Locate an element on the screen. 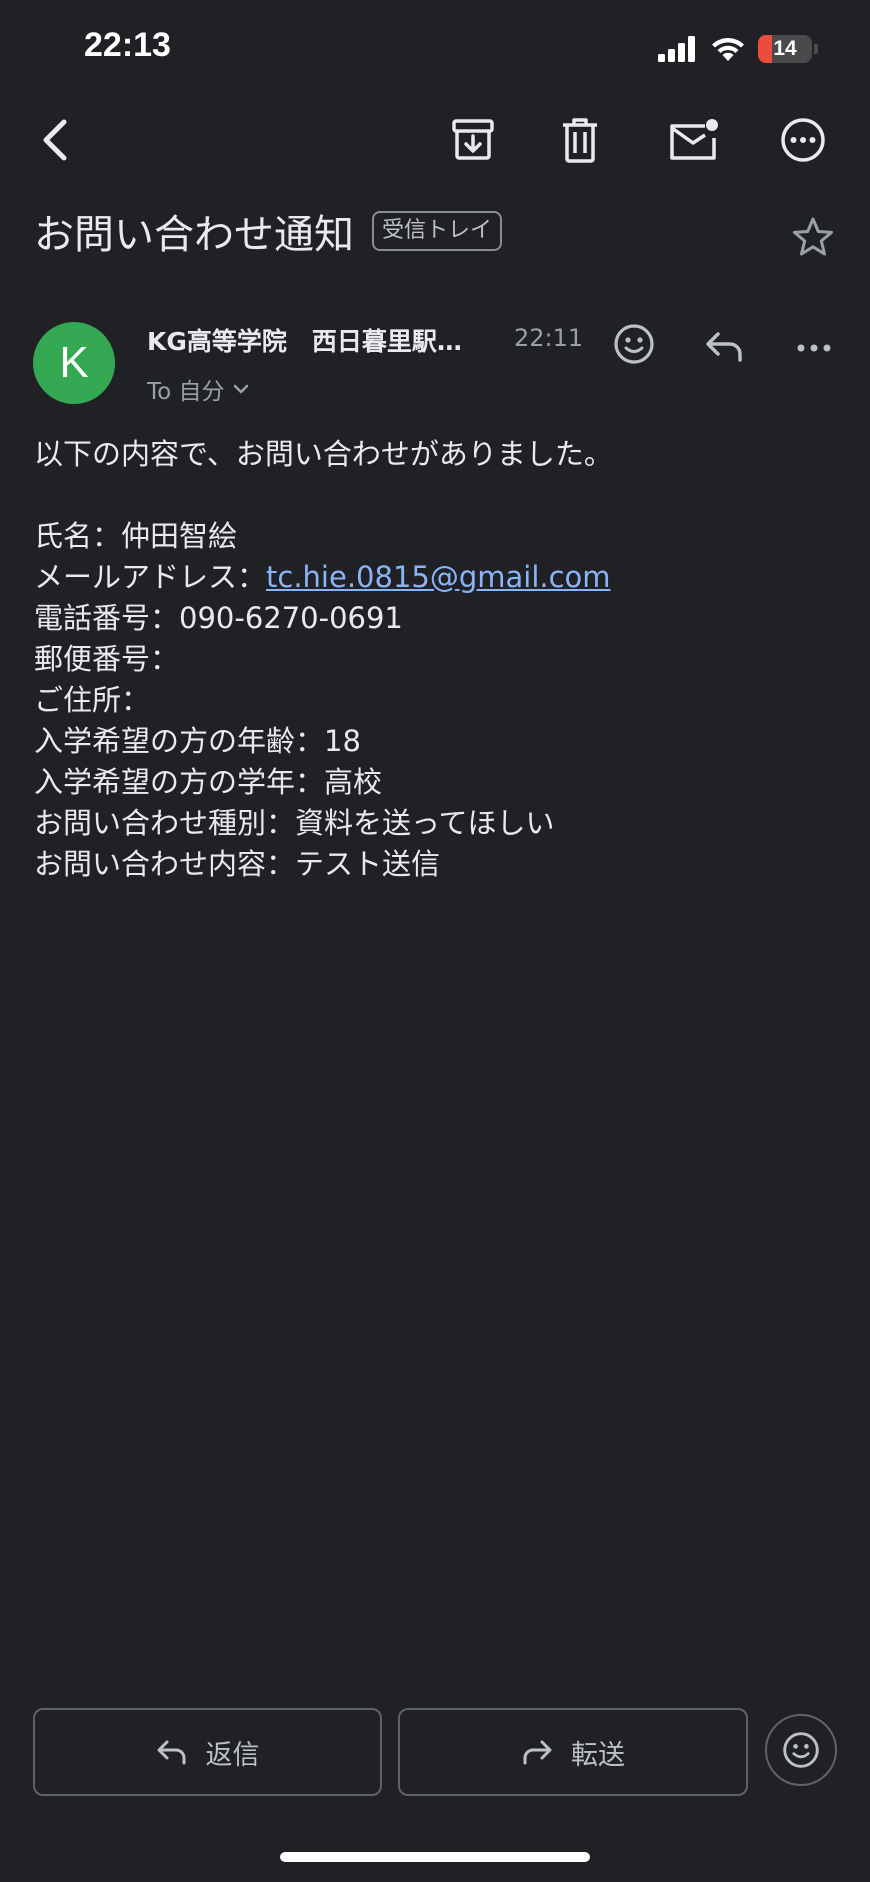 The image size is (870, 1882). email-address-link: tc.hie.0815@gmail.com is located at coordinates (438, 577).